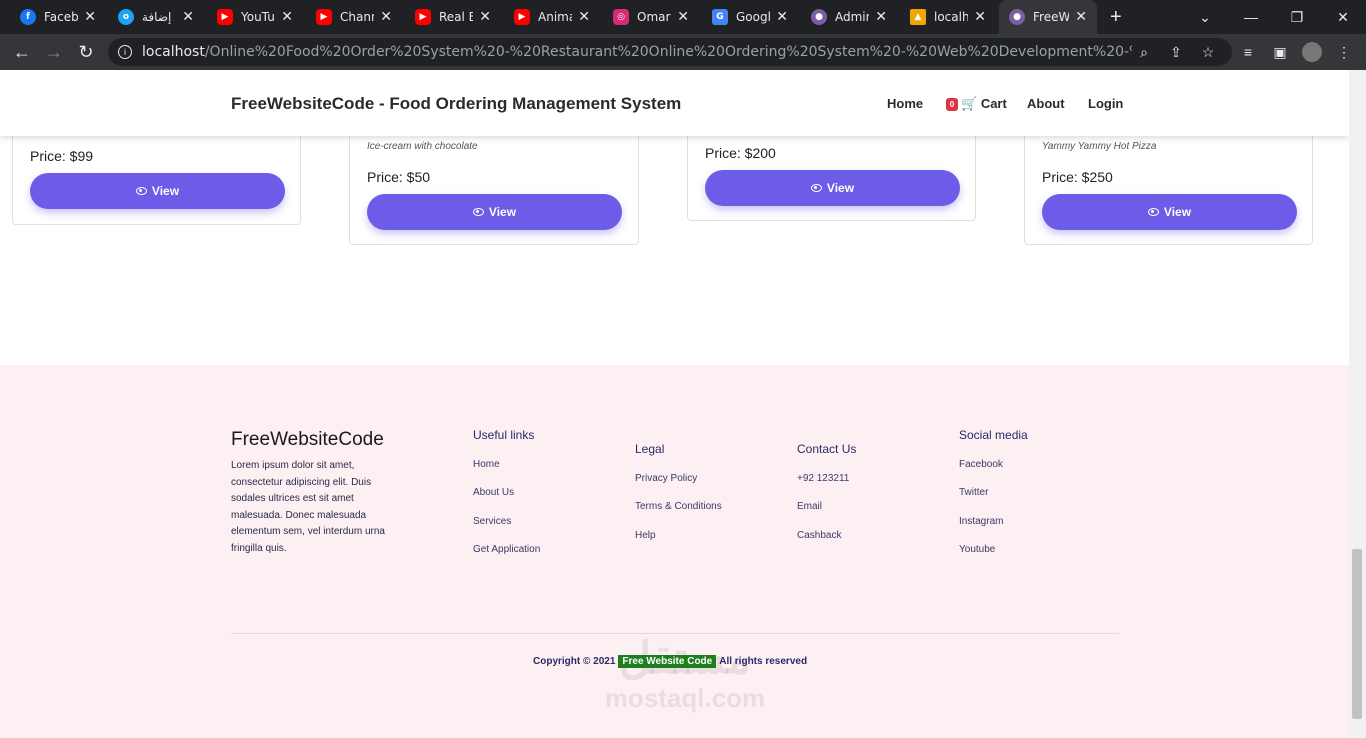  Describe the element at coordinates (86, 52) in the screenshot. I see `reload-icon: ↻` at that location.